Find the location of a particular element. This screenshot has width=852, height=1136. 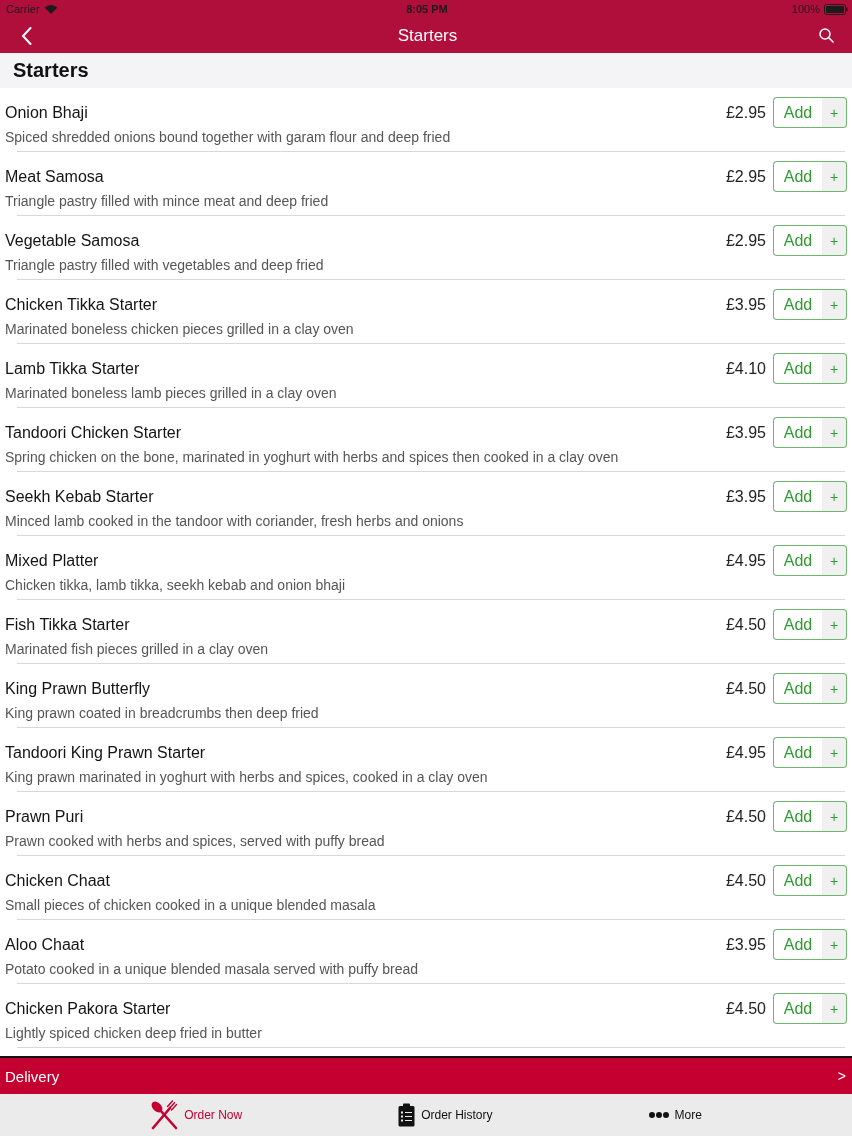

item-name: Meat Samosa is located at coordinates (55, 176).